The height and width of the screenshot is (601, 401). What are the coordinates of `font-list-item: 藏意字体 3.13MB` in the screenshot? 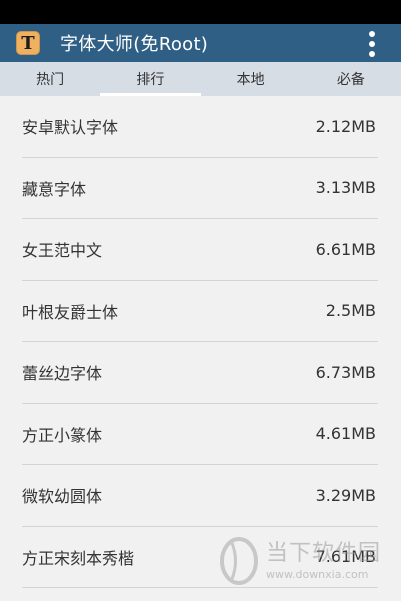 It's located at (200, 188).